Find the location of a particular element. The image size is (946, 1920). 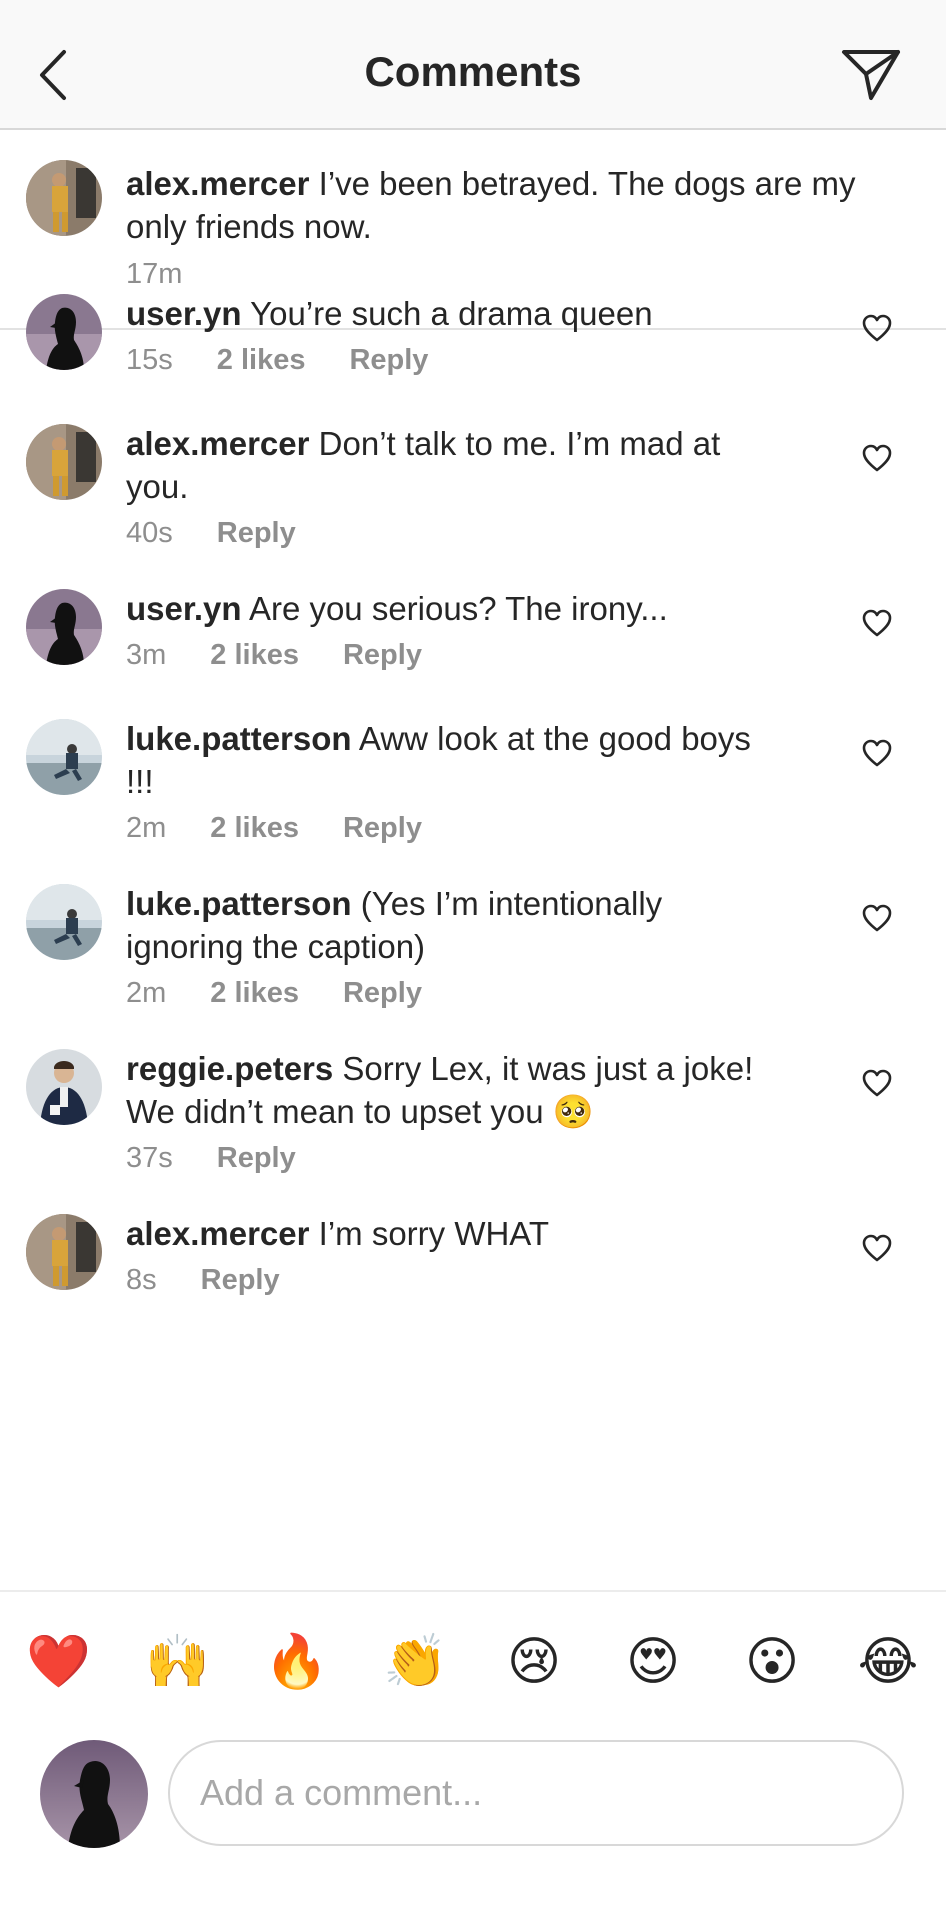

my-avatar is located at coordinates (94, 1794).